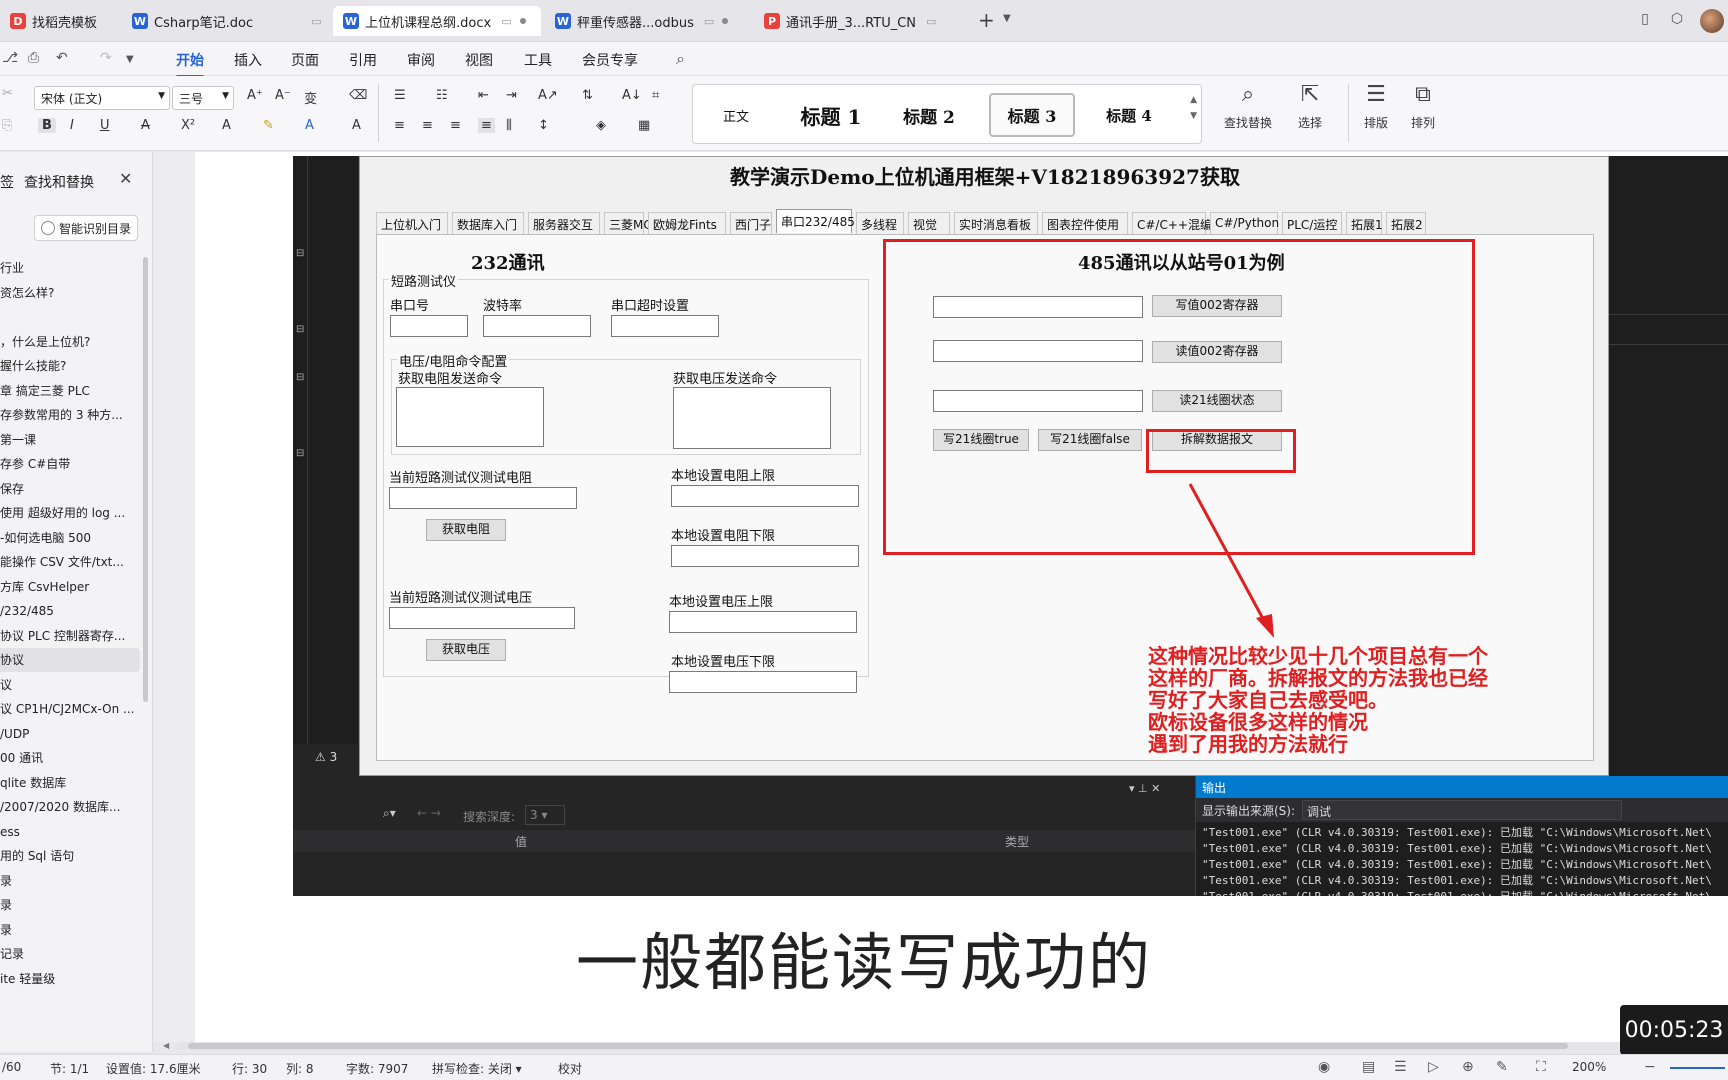 The image size is (1728, 1080). What do you see at coordinates (70, 538) in the screenshot?
I see `toc-item: -如何选电脑 500` at bounding box center [70, 538].